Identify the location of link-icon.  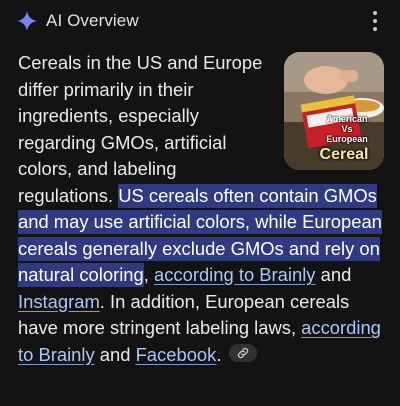
(243, 352).